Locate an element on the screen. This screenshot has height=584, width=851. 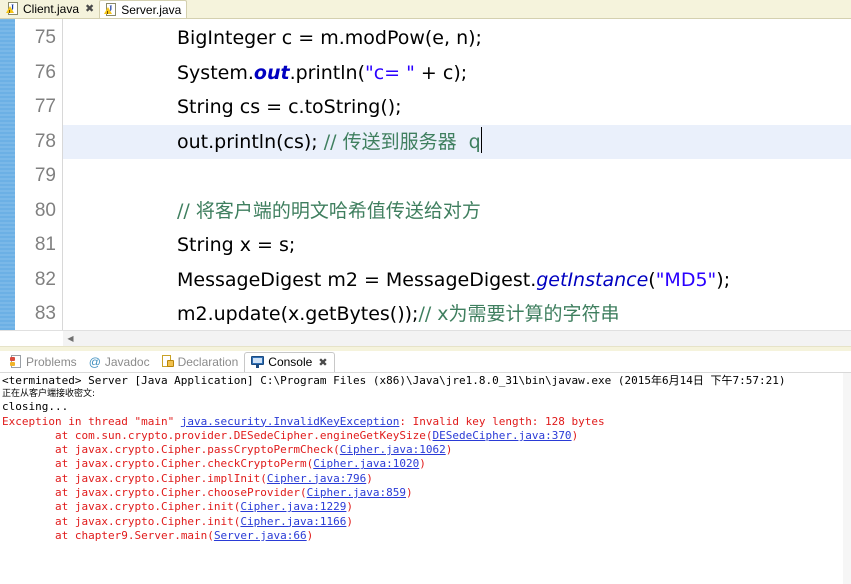
line-number: 75 is located at coordinates (45, 37).